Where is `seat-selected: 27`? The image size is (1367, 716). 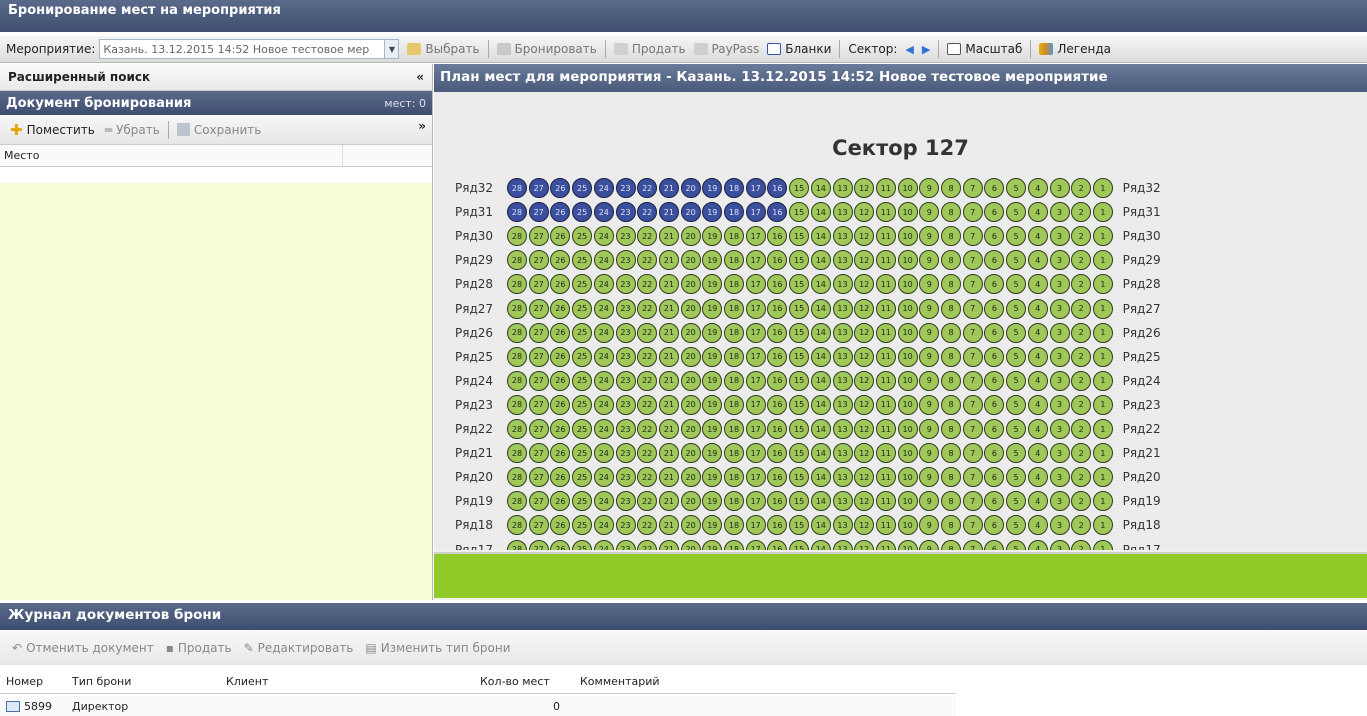 seat-selected: 27 is located at coordinates (538, 212).